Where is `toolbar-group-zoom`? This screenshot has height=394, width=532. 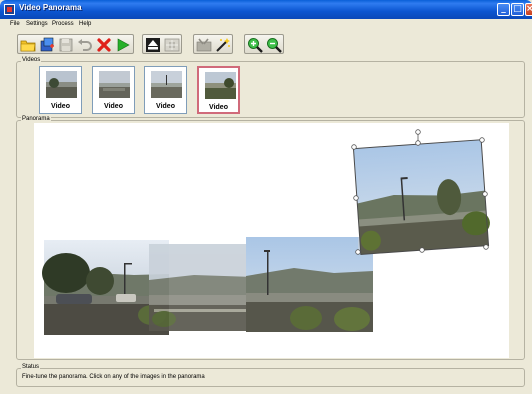 toolbar-group-zoom is located at coordinates (264, 44).